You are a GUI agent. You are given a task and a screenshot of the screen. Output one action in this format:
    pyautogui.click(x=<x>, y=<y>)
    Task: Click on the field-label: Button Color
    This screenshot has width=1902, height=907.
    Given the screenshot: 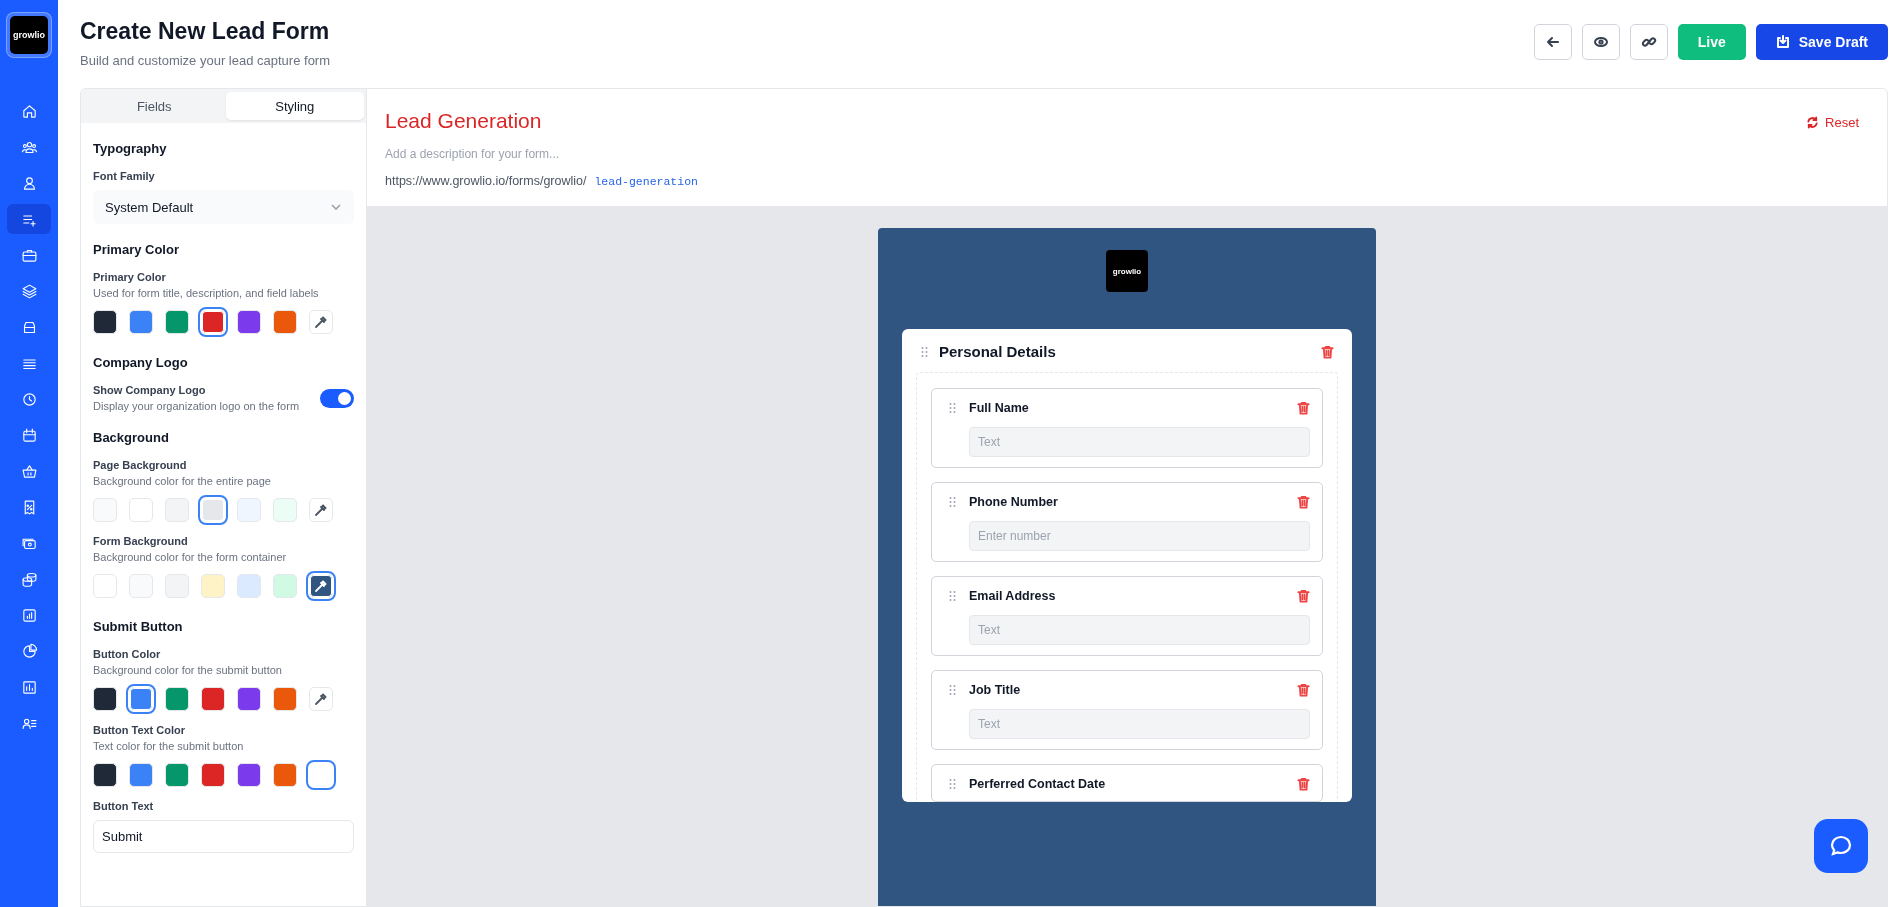 What is the action you would take?
    pyautogui.click(x=127, y=654)
    